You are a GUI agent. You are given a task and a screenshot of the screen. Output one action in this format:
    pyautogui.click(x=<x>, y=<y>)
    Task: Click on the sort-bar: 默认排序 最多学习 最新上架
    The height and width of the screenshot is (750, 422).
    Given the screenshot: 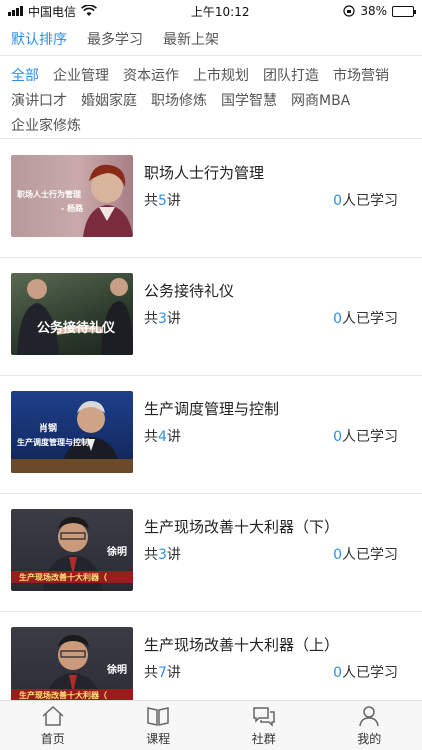 What is the action you would take?
    pyautogui.click(x=211, y=39)
    